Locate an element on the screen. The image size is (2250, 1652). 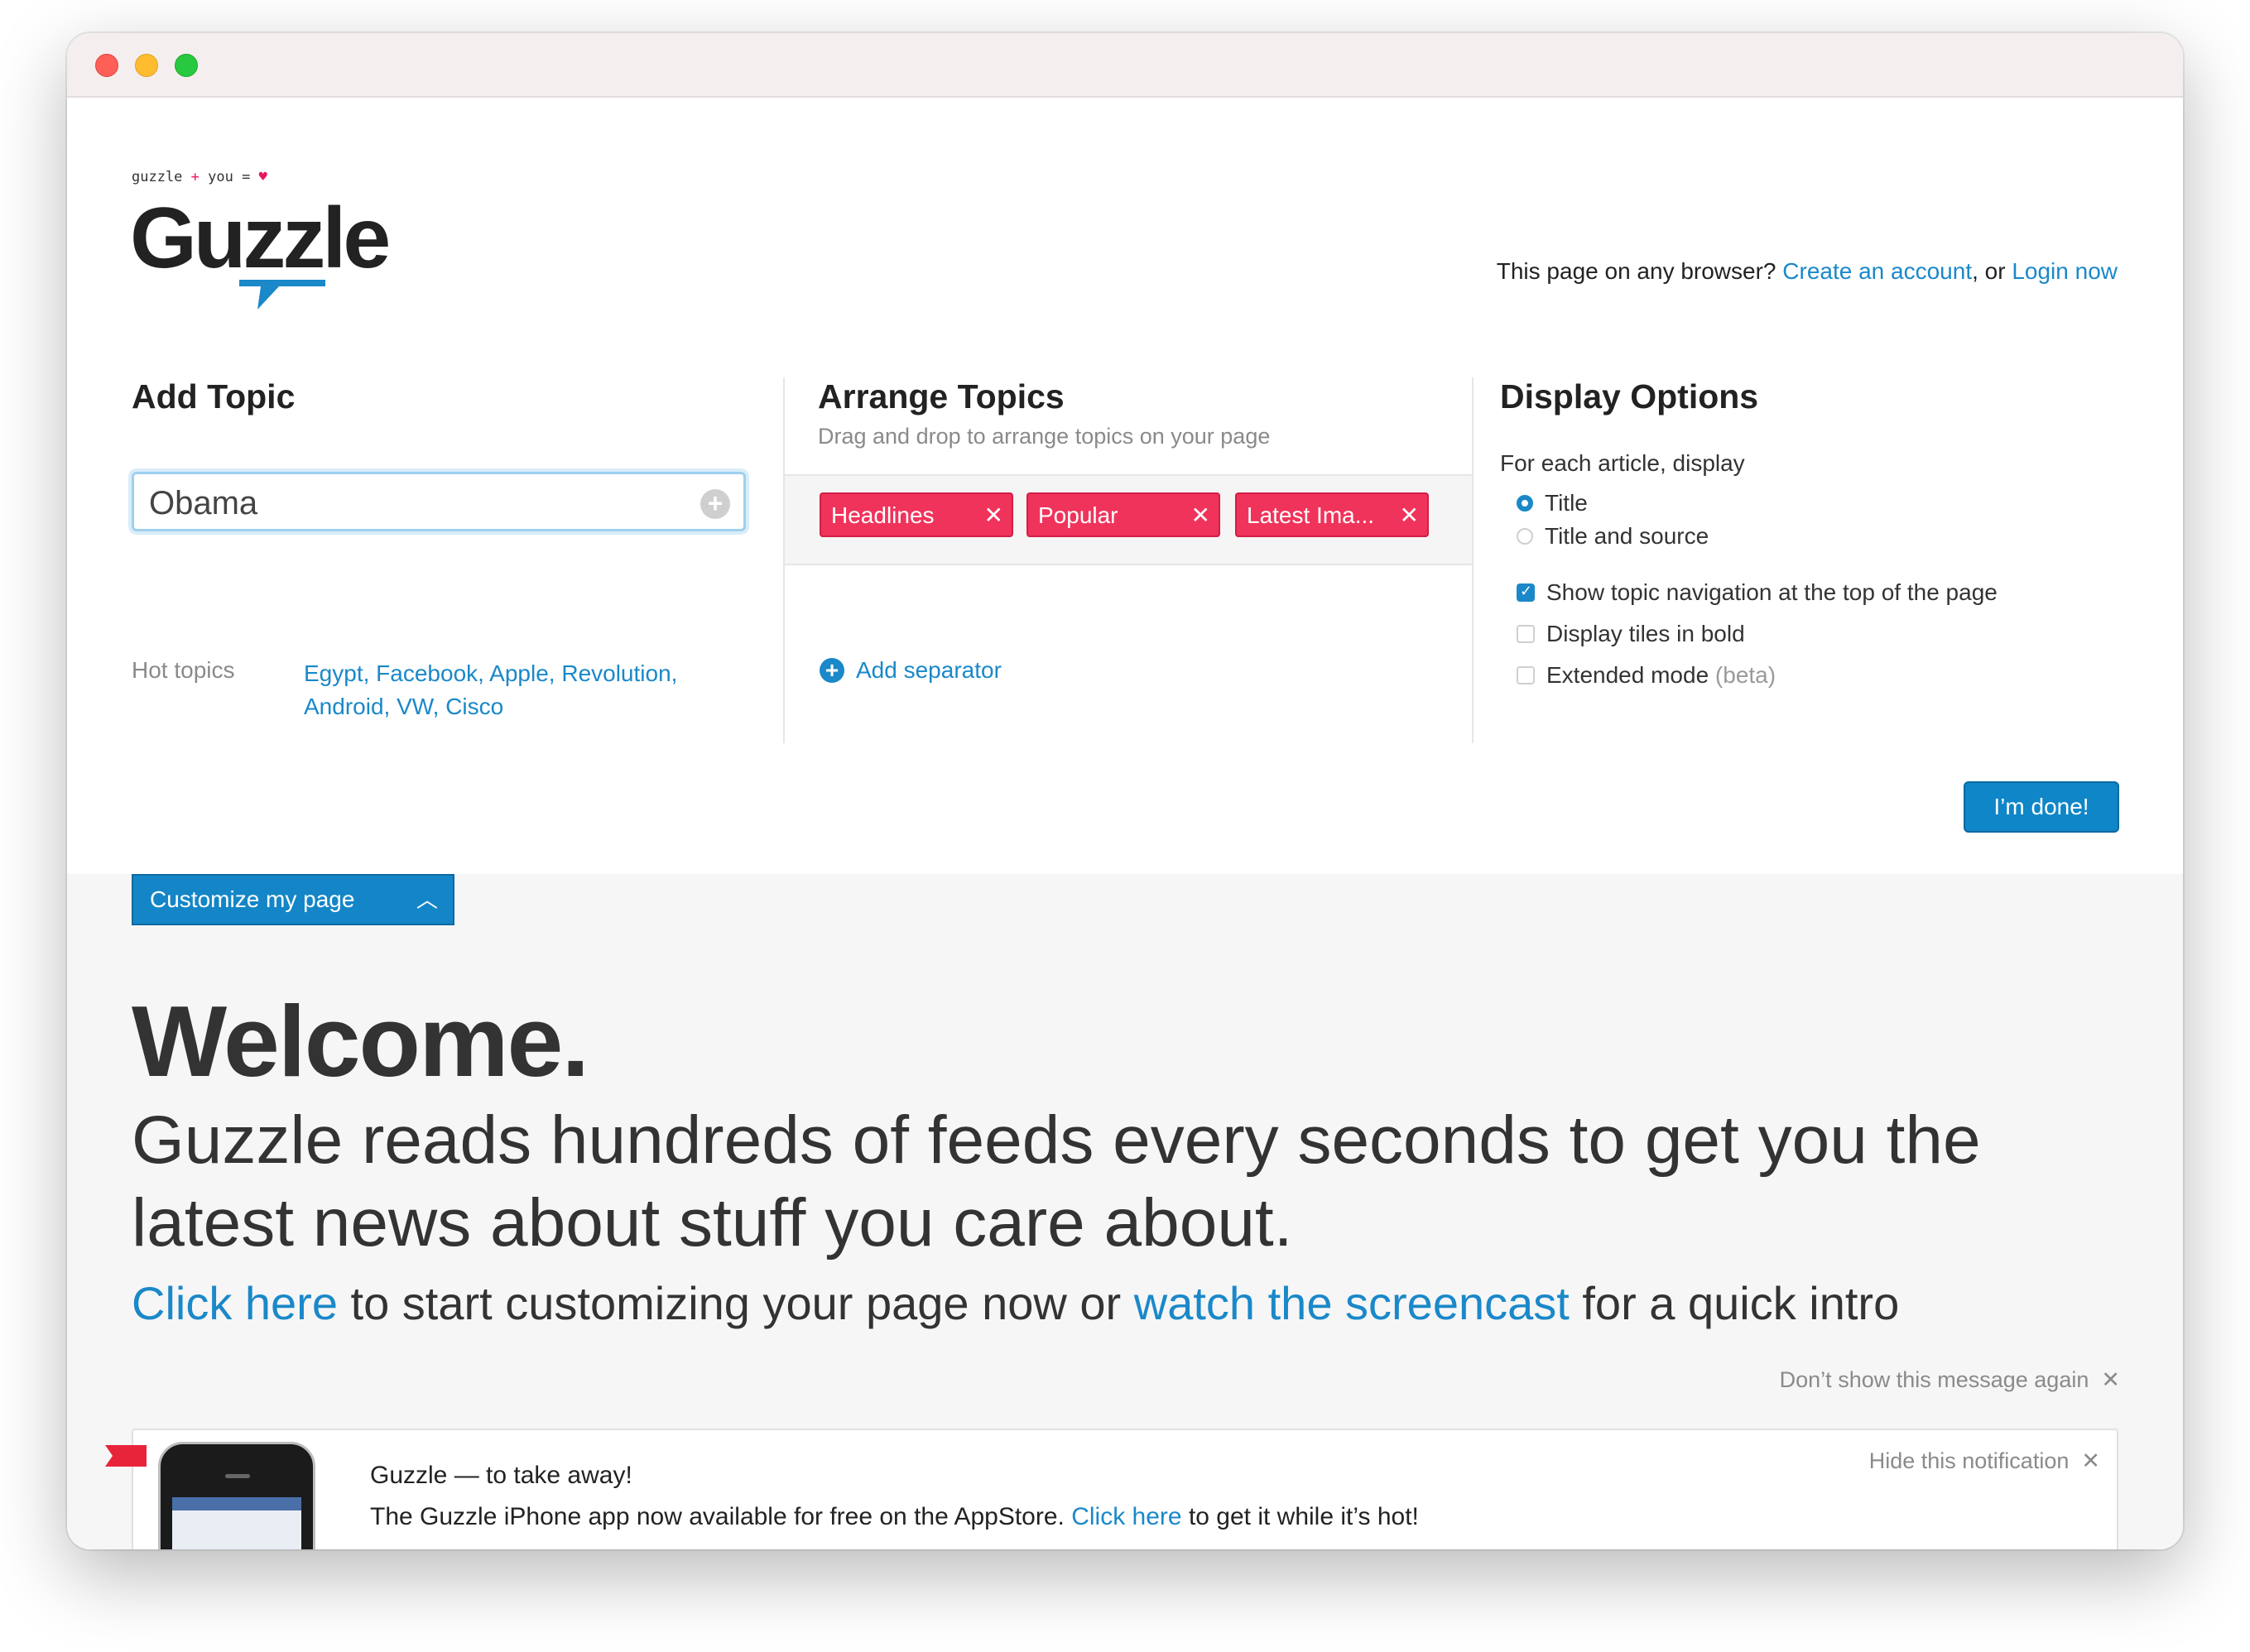
dont-show-label: Don’t show this message again is located at coordinates (1934, 1379).